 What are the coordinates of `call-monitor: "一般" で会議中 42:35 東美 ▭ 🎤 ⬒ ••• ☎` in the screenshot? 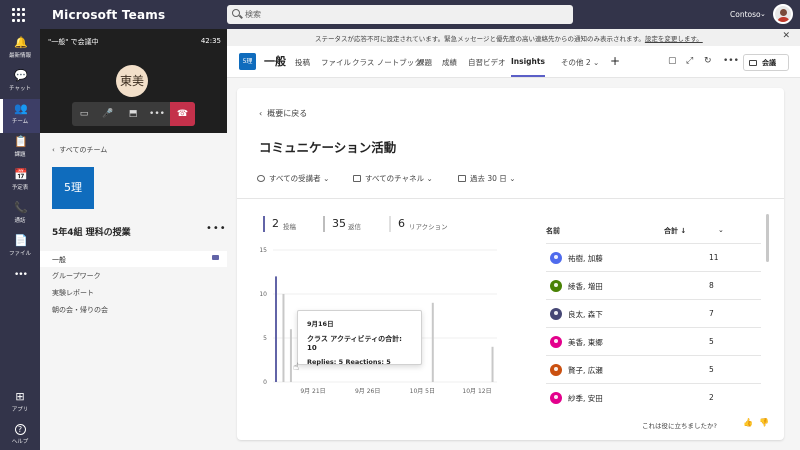 It's located at (133, 81).